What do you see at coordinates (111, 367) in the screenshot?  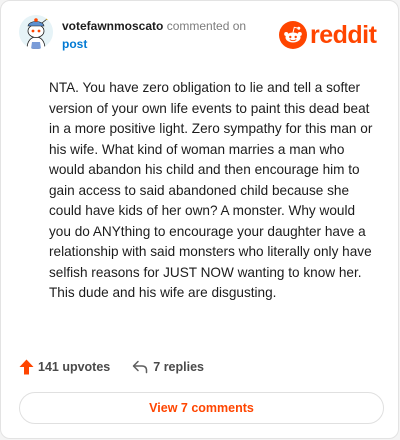 I see `comment-actions: 141 upvotes 7 replies` at bounding box center [111, 367].